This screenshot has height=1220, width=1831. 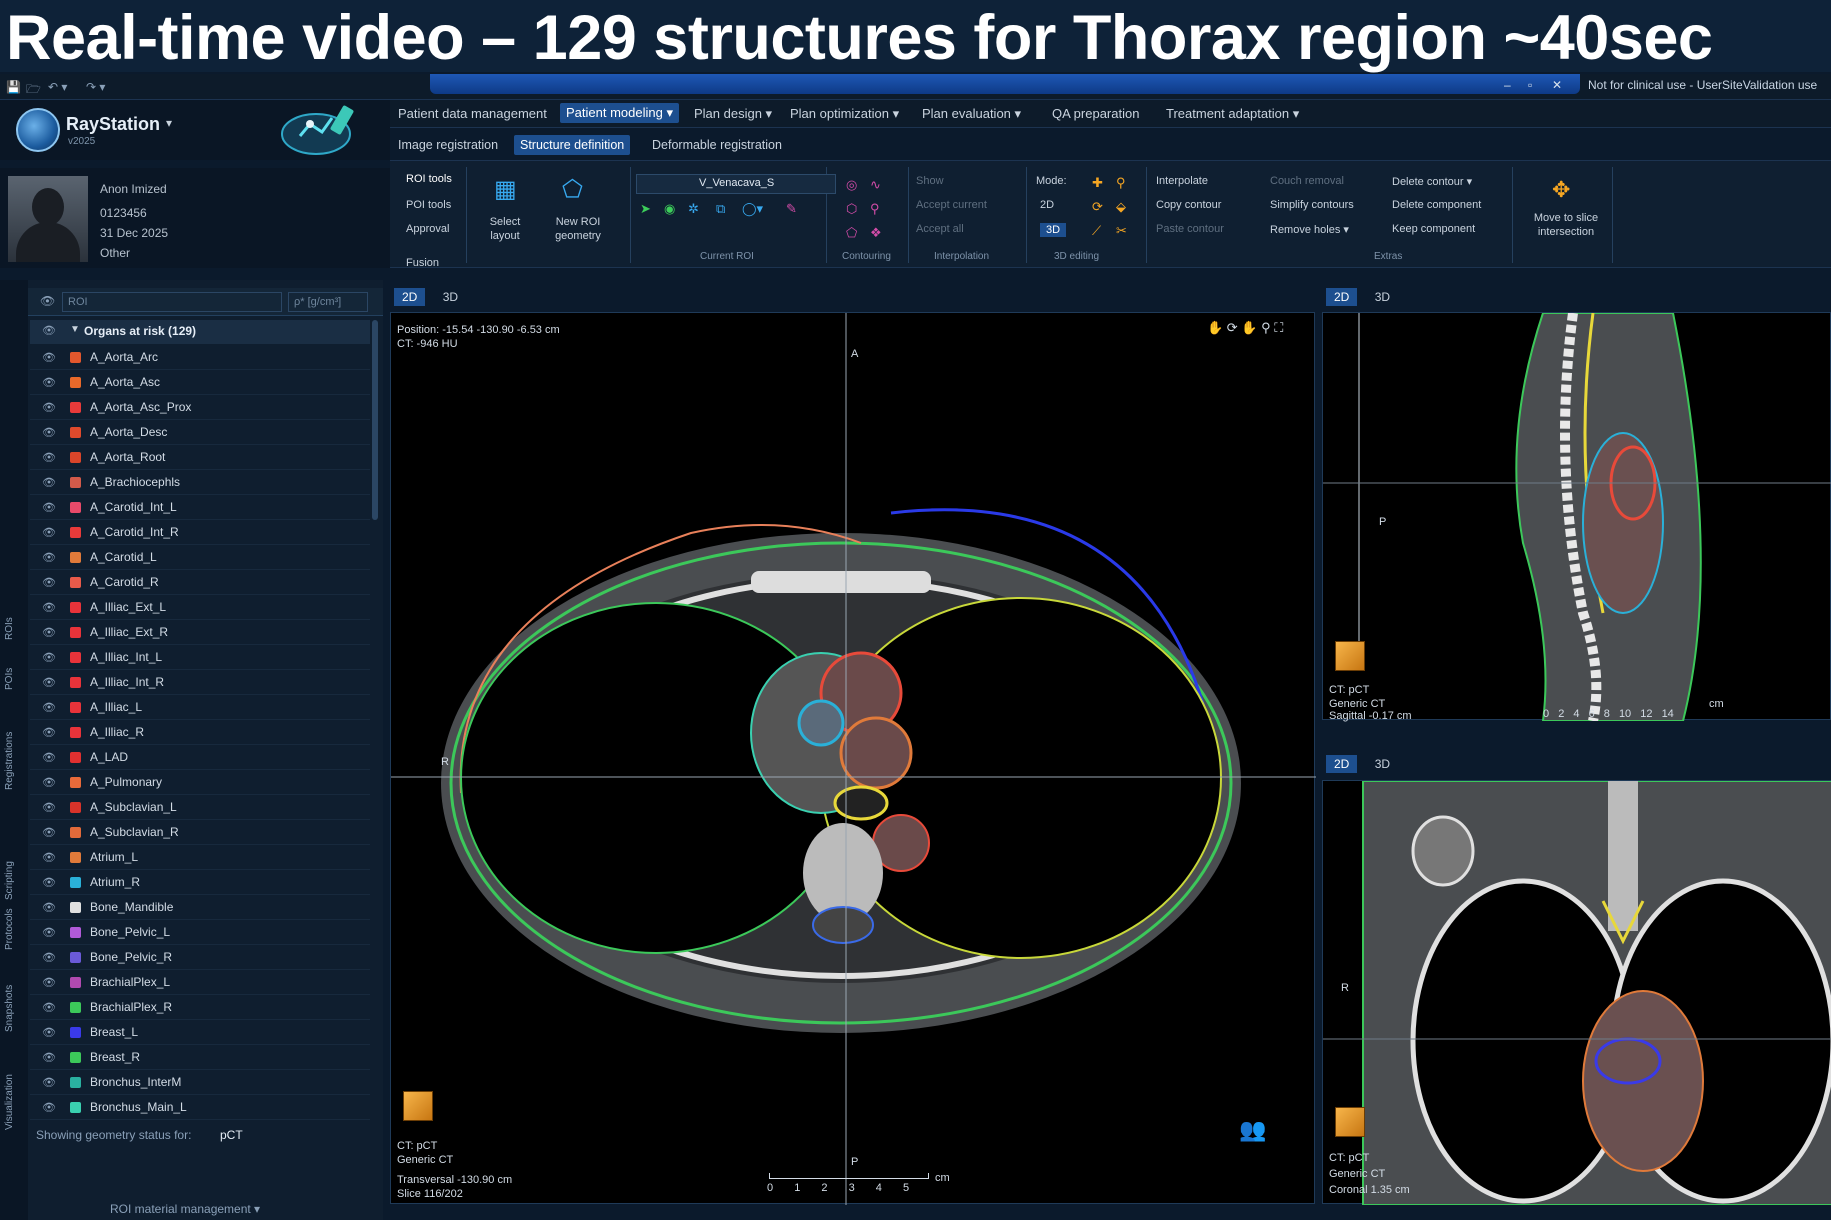 What do you see at coordinates (1096, 231) in the screenshot?
I see `line-tool-icon: ⟋` at bounding box center [1096, 231].